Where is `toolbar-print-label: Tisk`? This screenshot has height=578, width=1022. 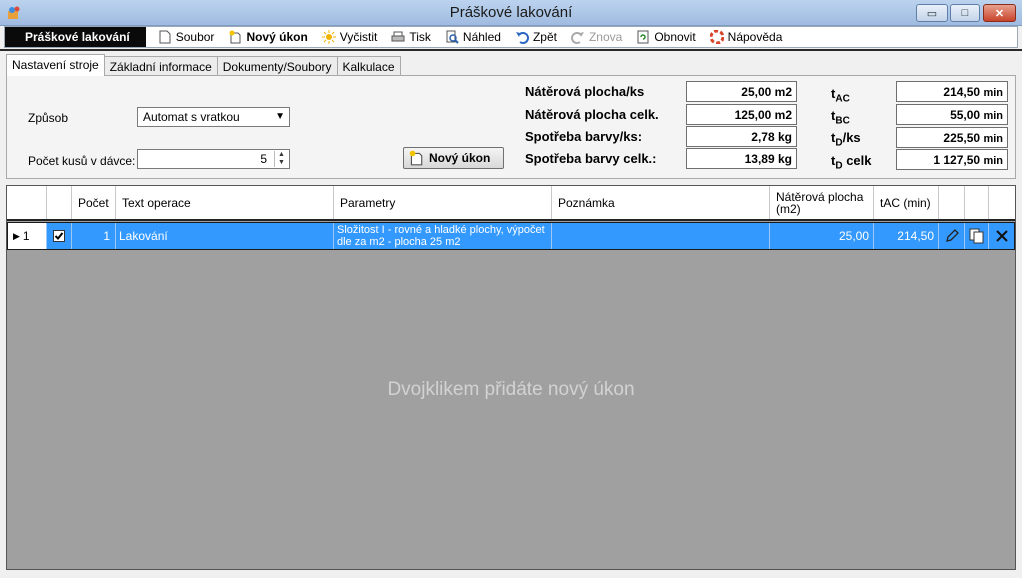
toolbar-print-label: Tisk is located at coordinates (420, 37).